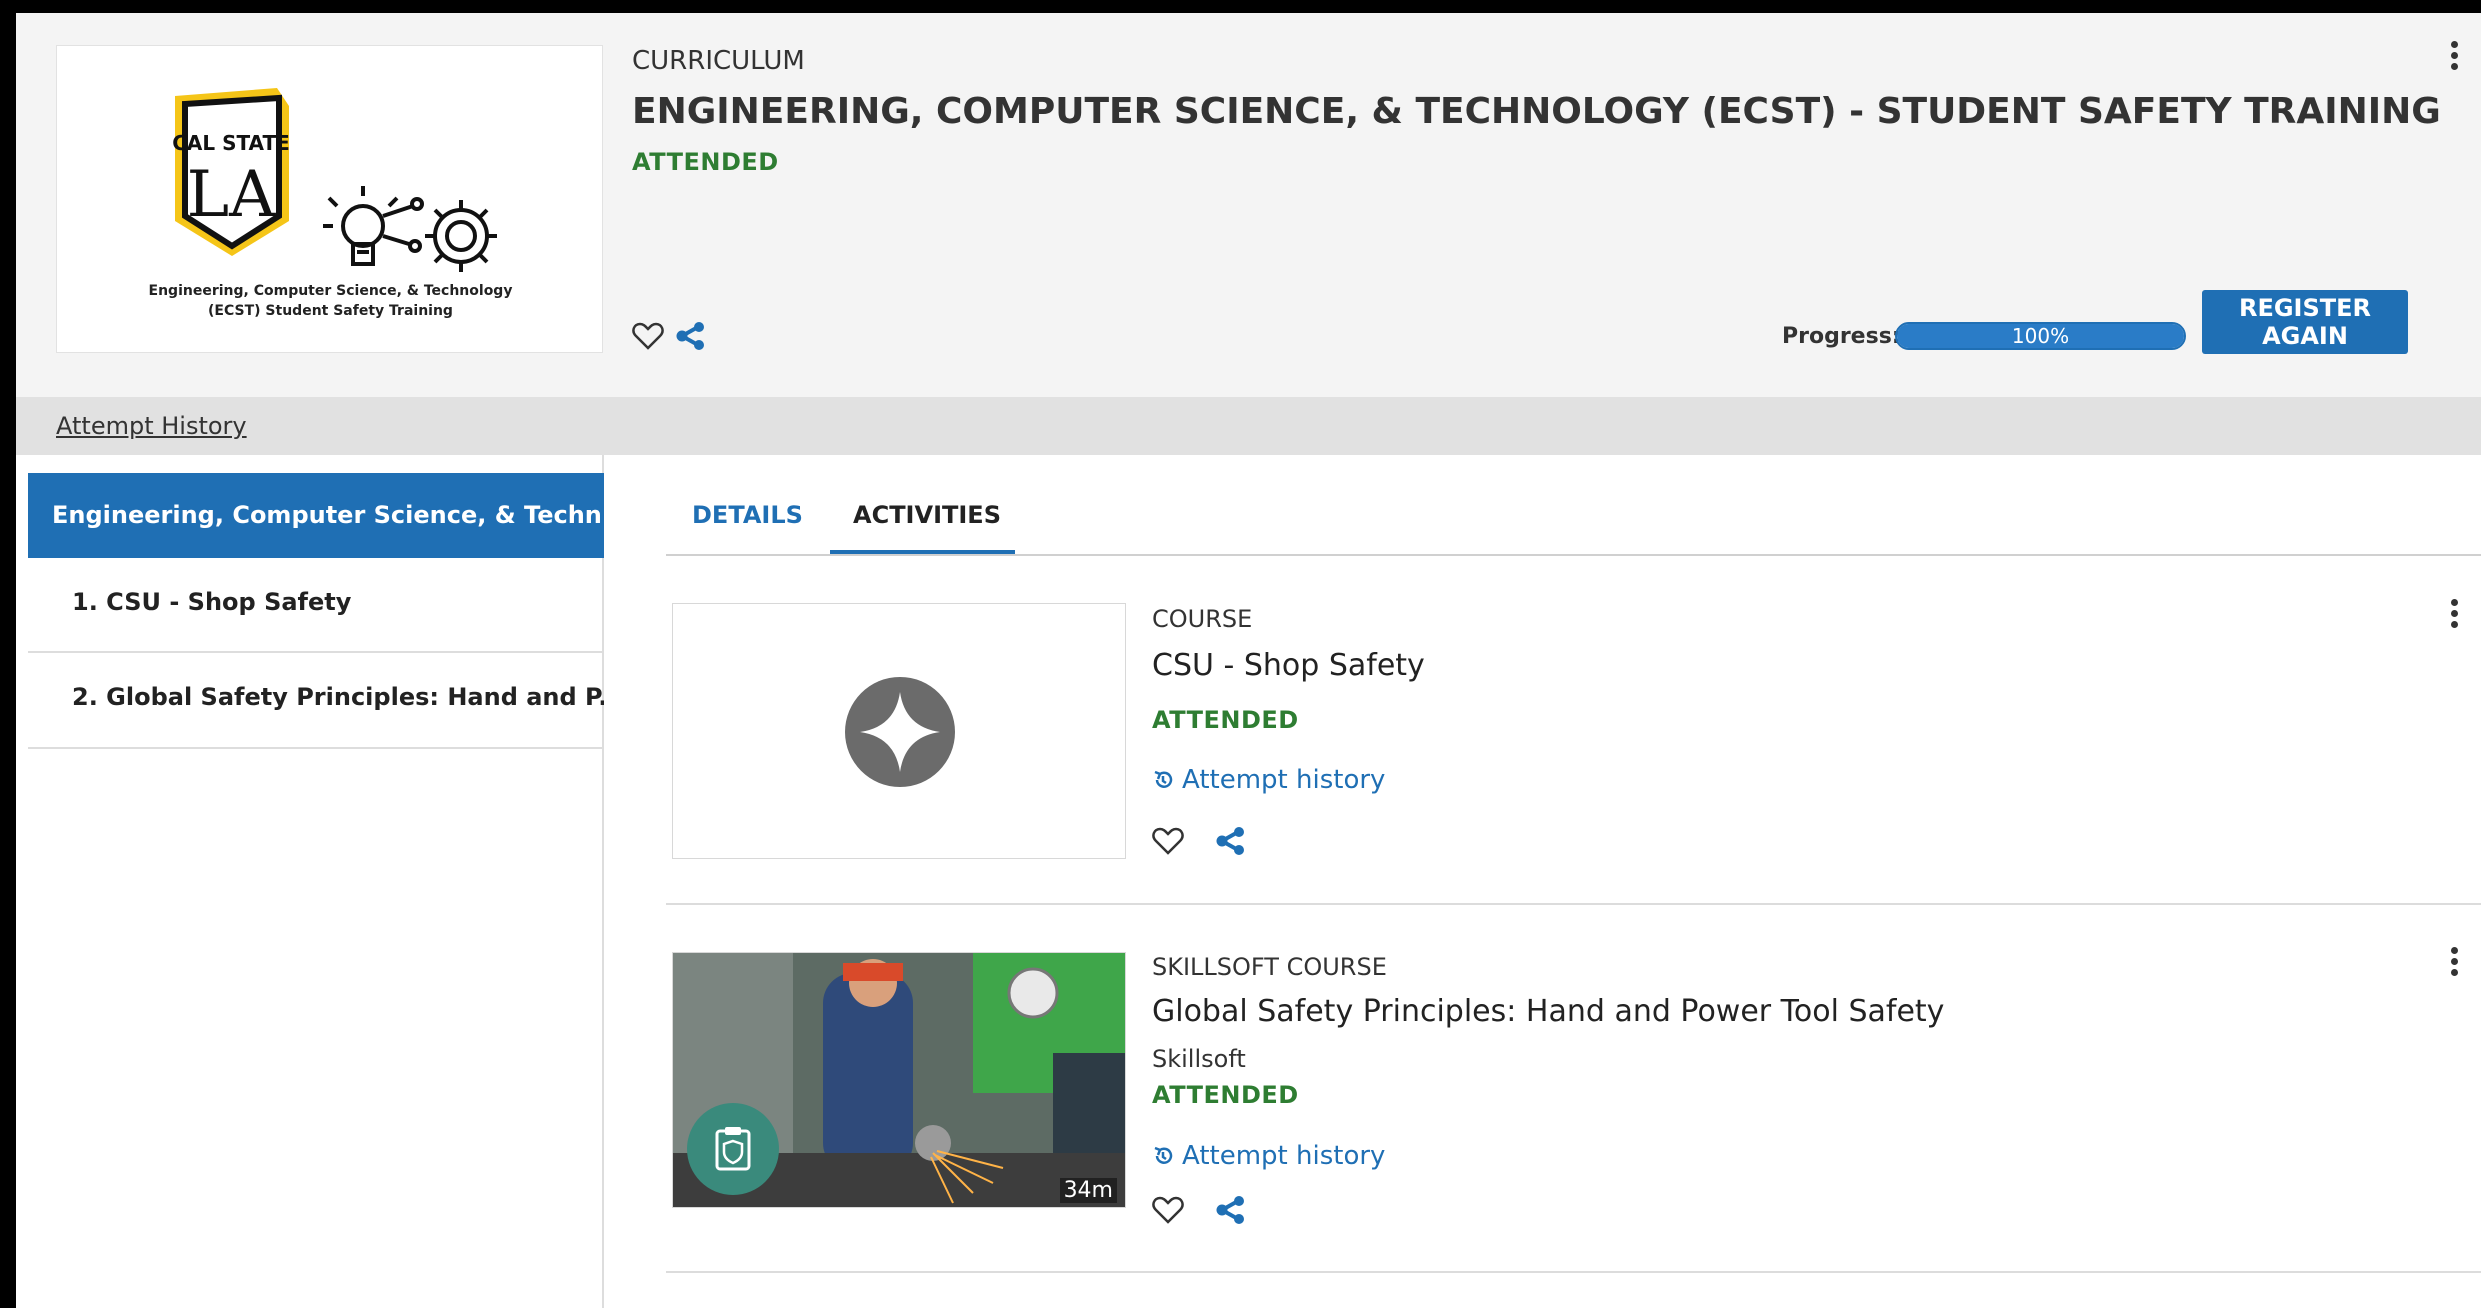 Image resolution: width=2481 pixels, height=1308 pixels. I want to click on sparkle-icon, so click(900, 732).